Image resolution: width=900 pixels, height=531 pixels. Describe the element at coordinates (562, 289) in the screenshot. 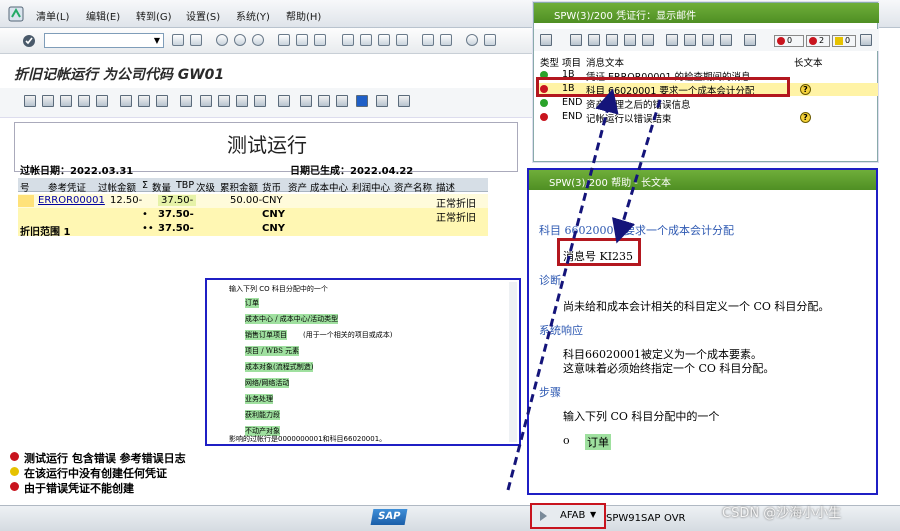

I see `arrow-to-message` at that location.